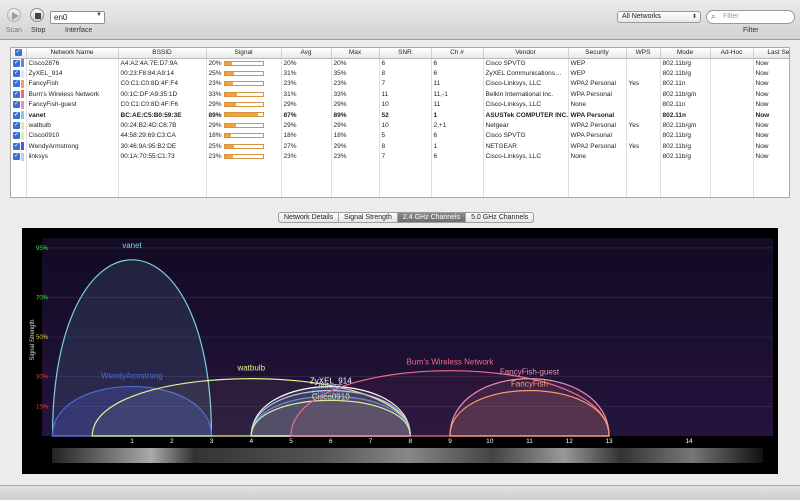 The width and height of the screenshot is (800, 500). I want to click on column-header: Avg, so click(306, 53).